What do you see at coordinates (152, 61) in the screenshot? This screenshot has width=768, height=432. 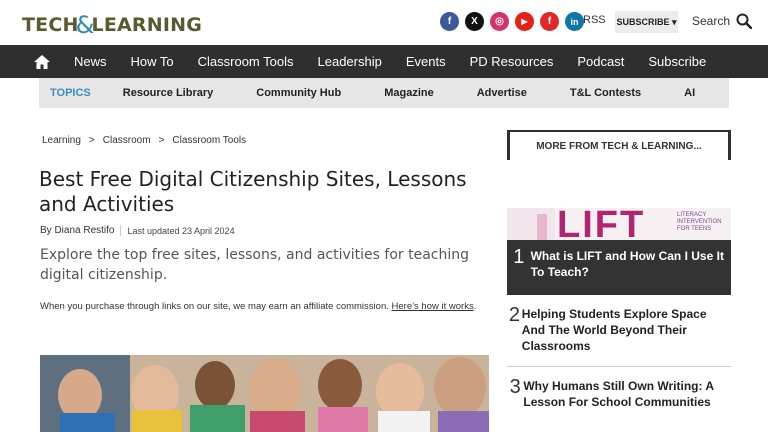 I see `nav-item-how-to: How To` at bounding box center [152, 61].